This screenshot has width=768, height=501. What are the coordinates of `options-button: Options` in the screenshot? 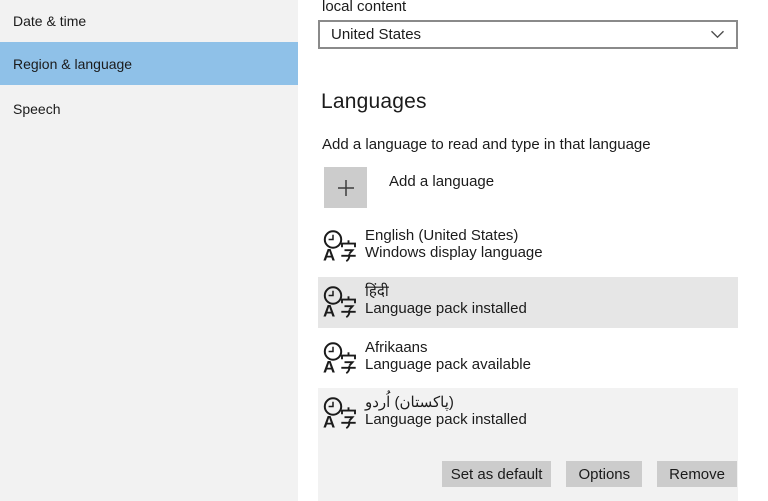 It's located at (604, 474).